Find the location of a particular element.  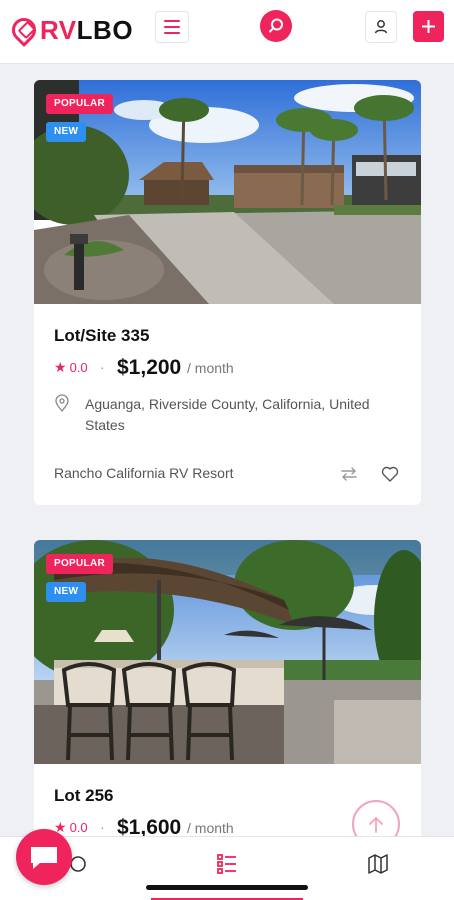

search-button is located at coordinates (276, 26).